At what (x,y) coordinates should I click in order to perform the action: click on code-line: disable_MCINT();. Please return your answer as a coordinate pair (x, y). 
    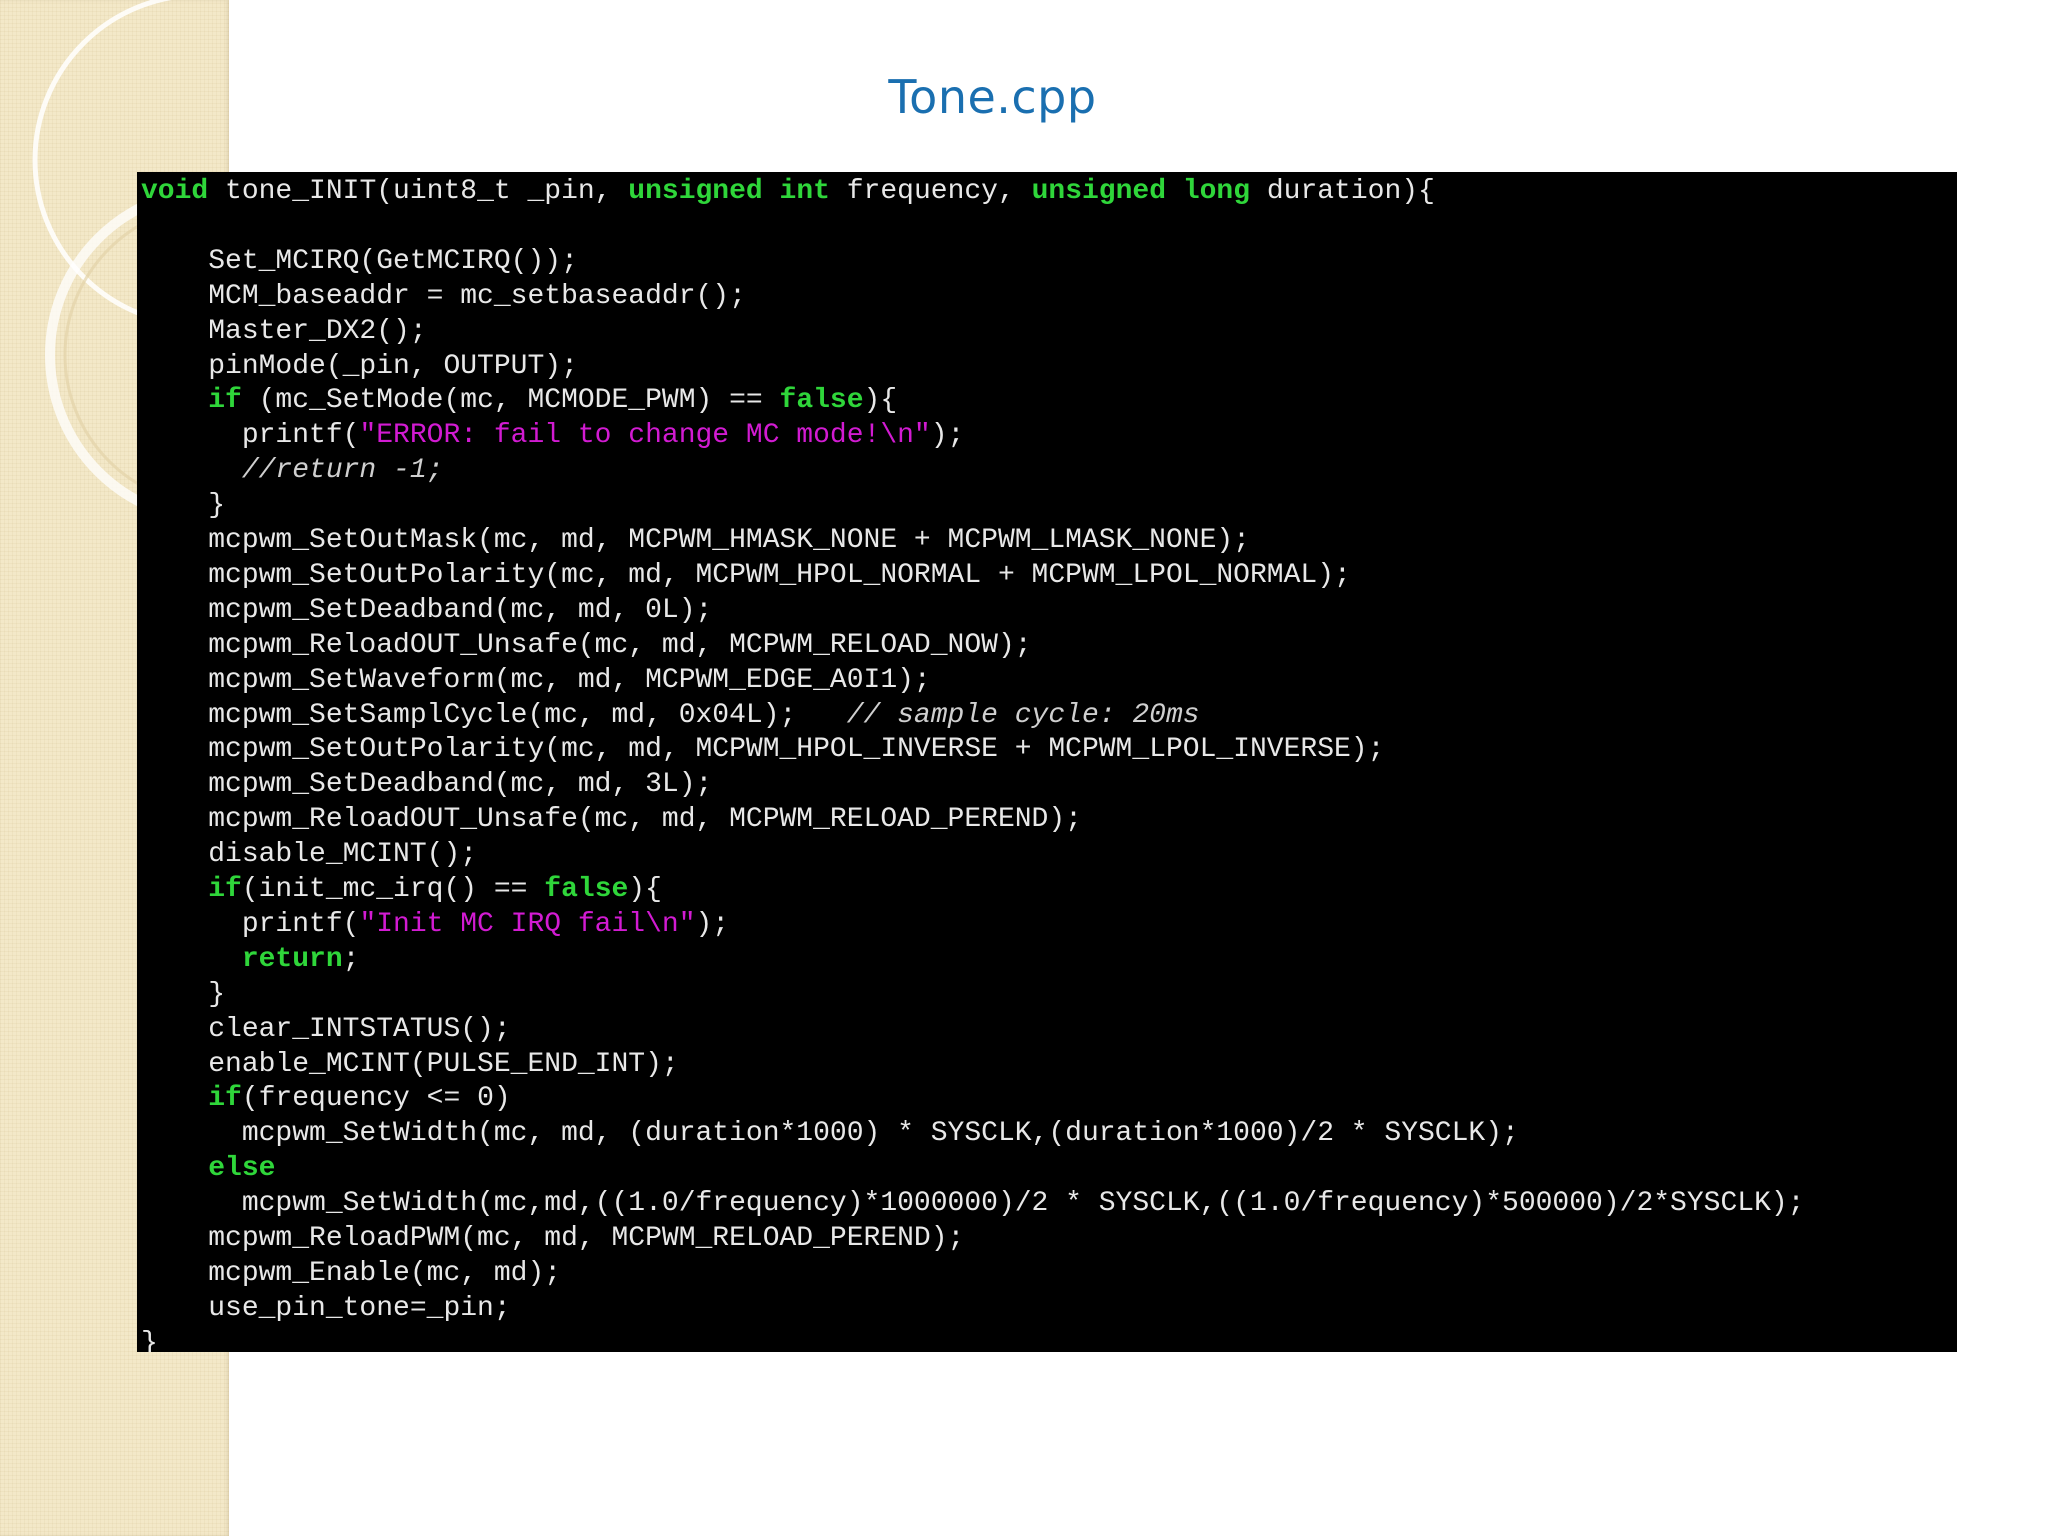
    Looking at the image, I should click on (309, 854).